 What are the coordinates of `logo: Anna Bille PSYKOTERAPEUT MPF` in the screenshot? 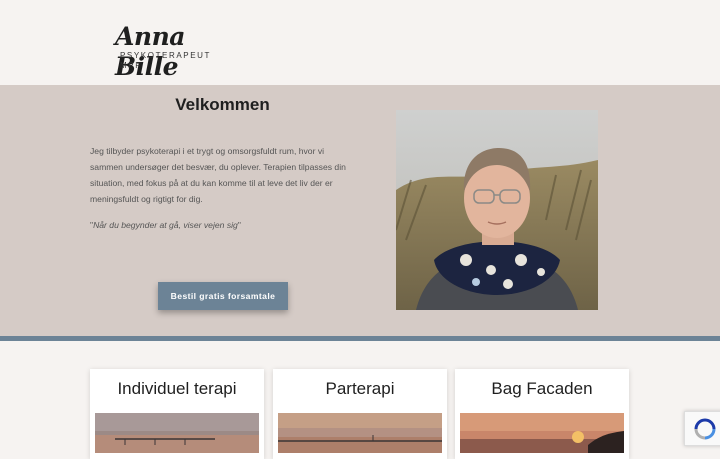 It's located at (175, 51).